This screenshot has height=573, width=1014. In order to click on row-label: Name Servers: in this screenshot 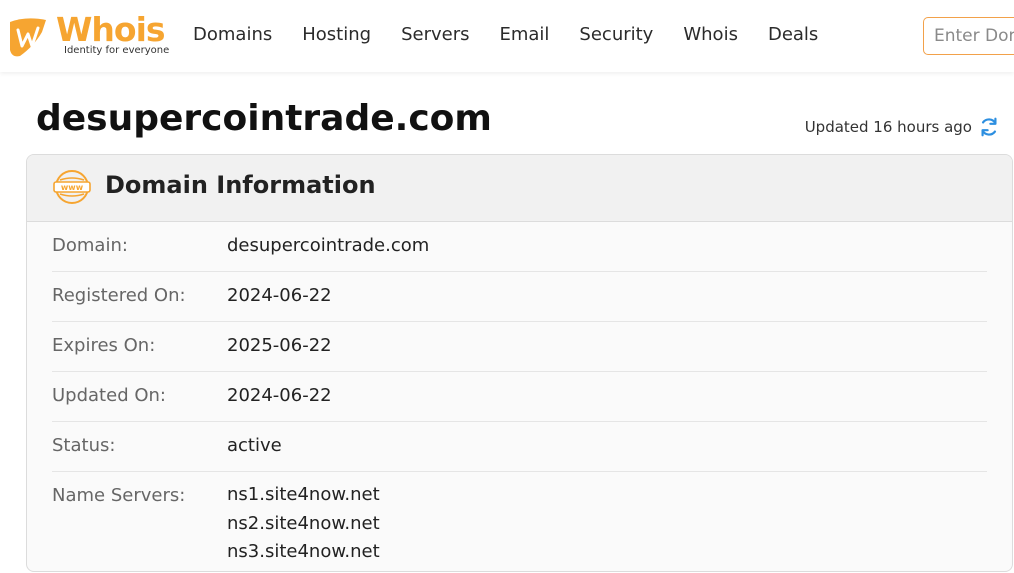, I will do `click(119, 495)`.